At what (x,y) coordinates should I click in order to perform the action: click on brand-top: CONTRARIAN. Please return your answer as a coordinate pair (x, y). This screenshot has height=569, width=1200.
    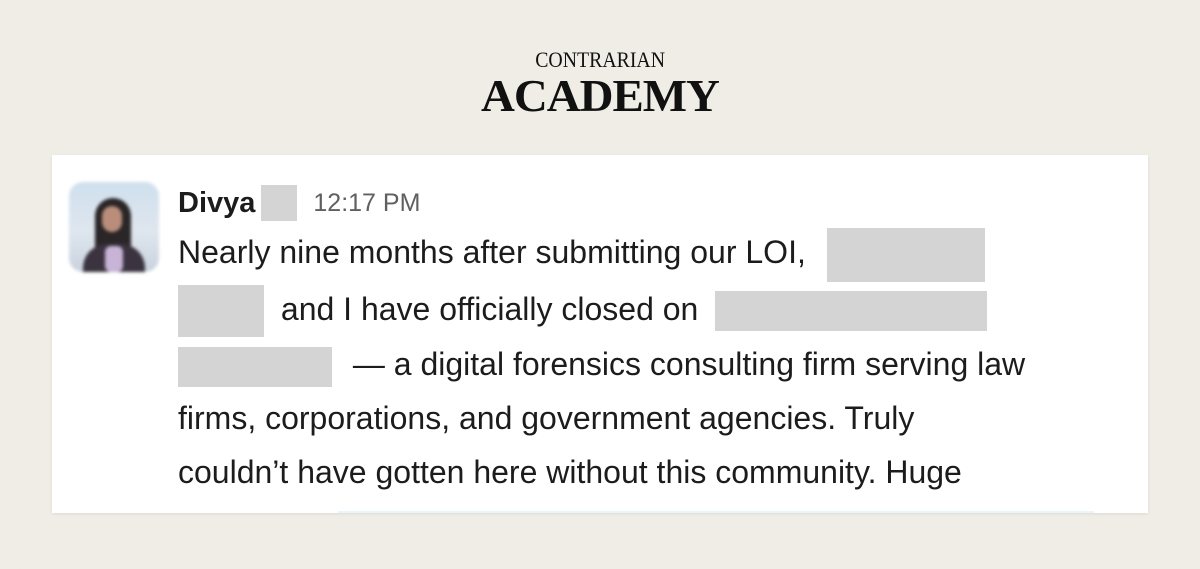
    Looking at the image, I should click on (600, 59).